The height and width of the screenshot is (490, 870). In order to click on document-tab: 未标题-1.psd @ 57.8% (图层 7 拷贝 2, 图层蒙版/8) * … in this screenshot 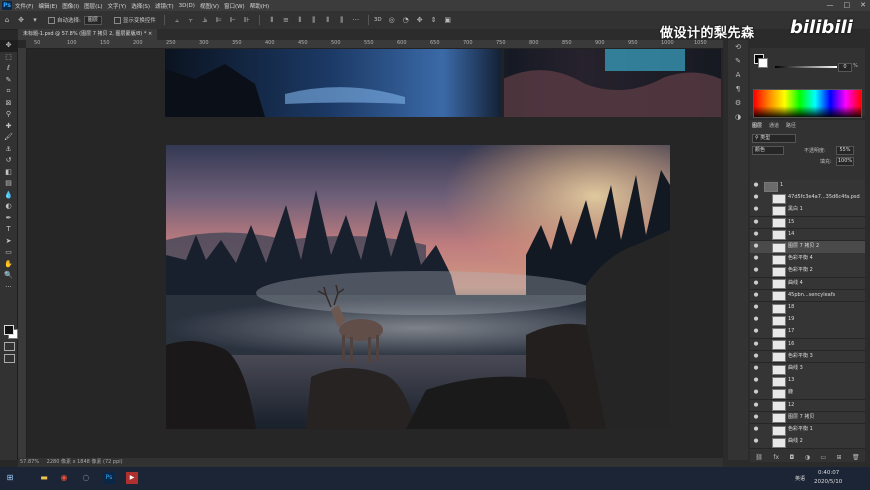, I will do `click(88, 34)`.